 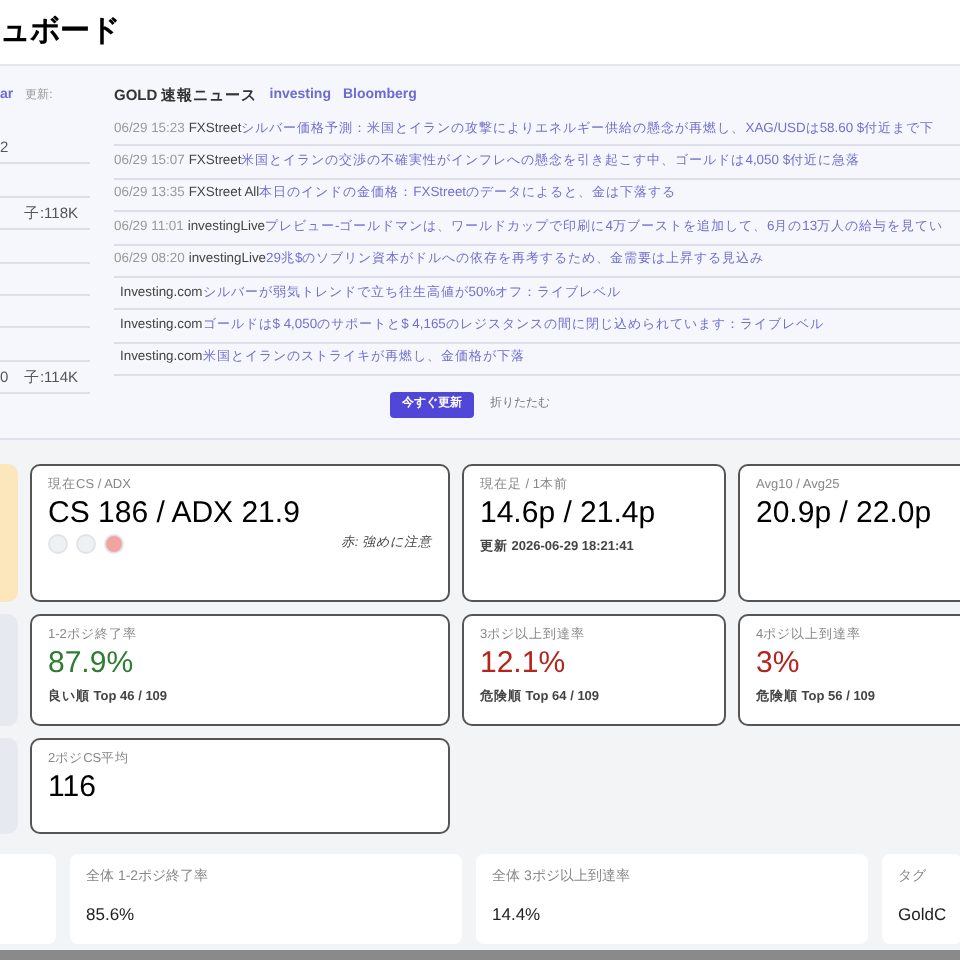 I want to click on card-value: 87.9%, so click(x=92, y=663).